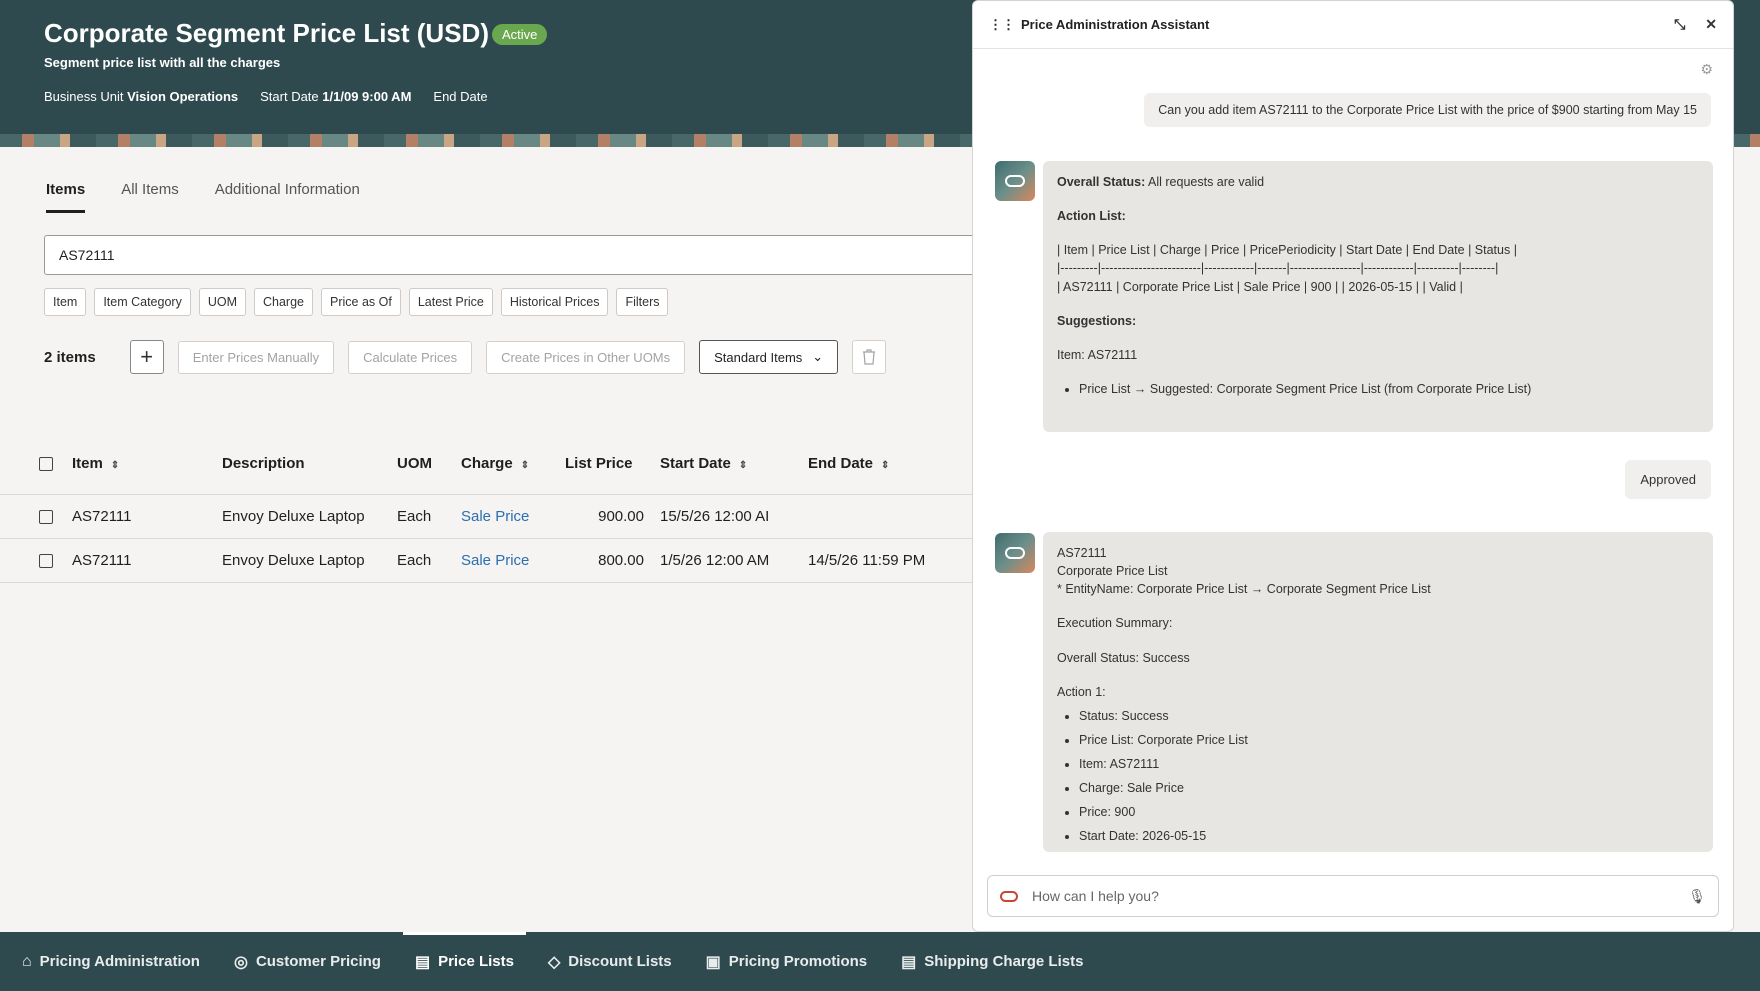 Image resolution: width=1760 pixels, height=991 pixels. What do you see at coordinates (66, 197) in the screenshot?
I see `tab-items: Items` at bounding box center [66, 197].